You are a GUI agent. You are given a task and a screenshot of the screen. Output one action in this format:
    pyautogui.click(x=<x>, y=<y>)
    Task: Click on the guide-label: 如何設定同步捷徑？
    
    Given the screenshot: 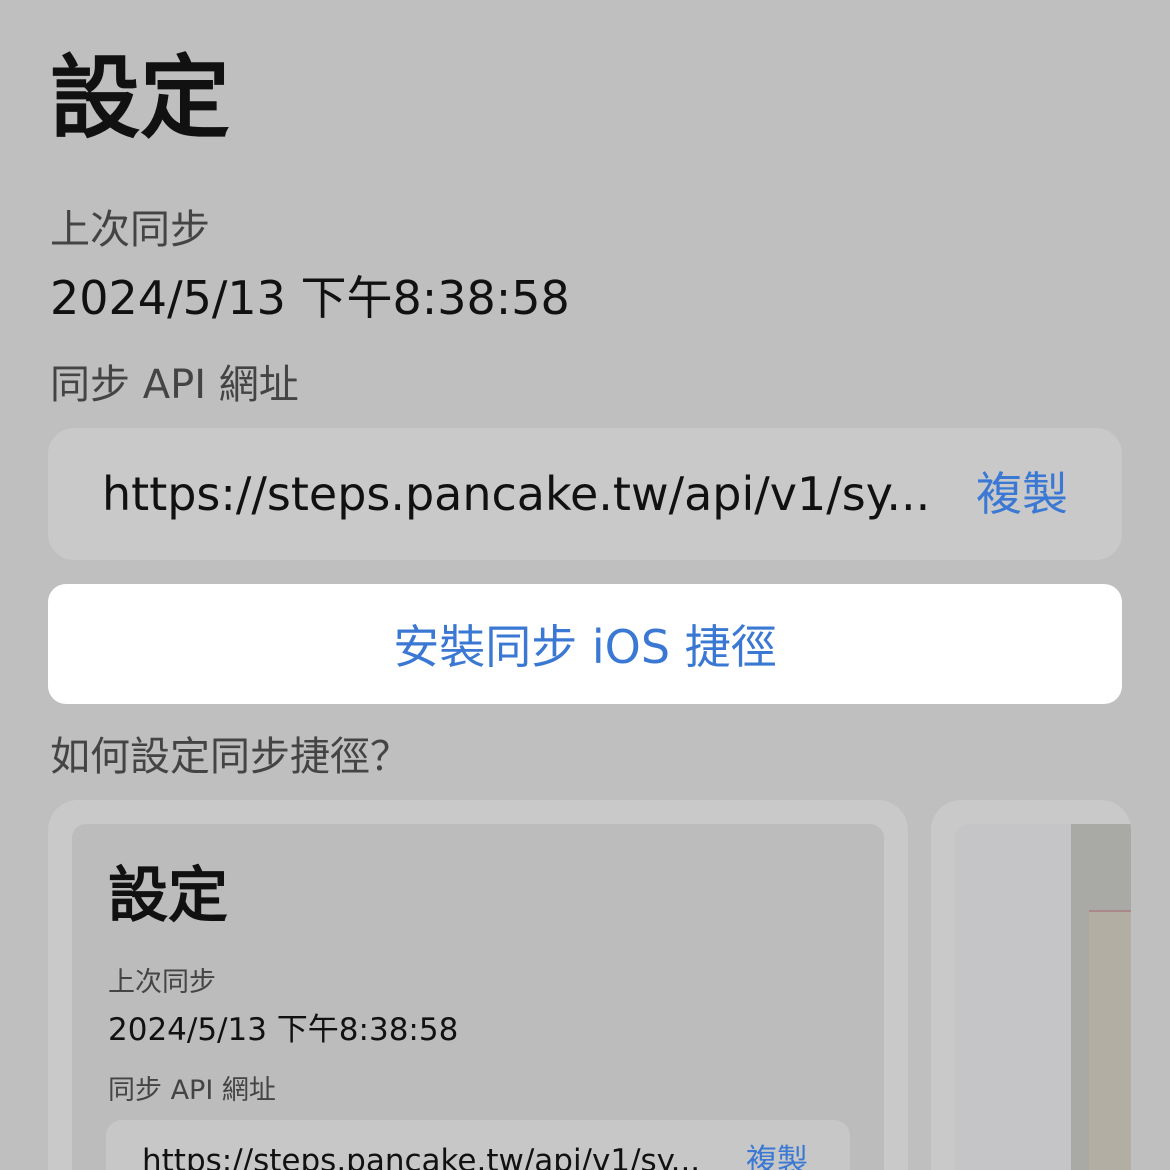 What is the action you would take?
    pyautogui.click(x=230, y=757)
    